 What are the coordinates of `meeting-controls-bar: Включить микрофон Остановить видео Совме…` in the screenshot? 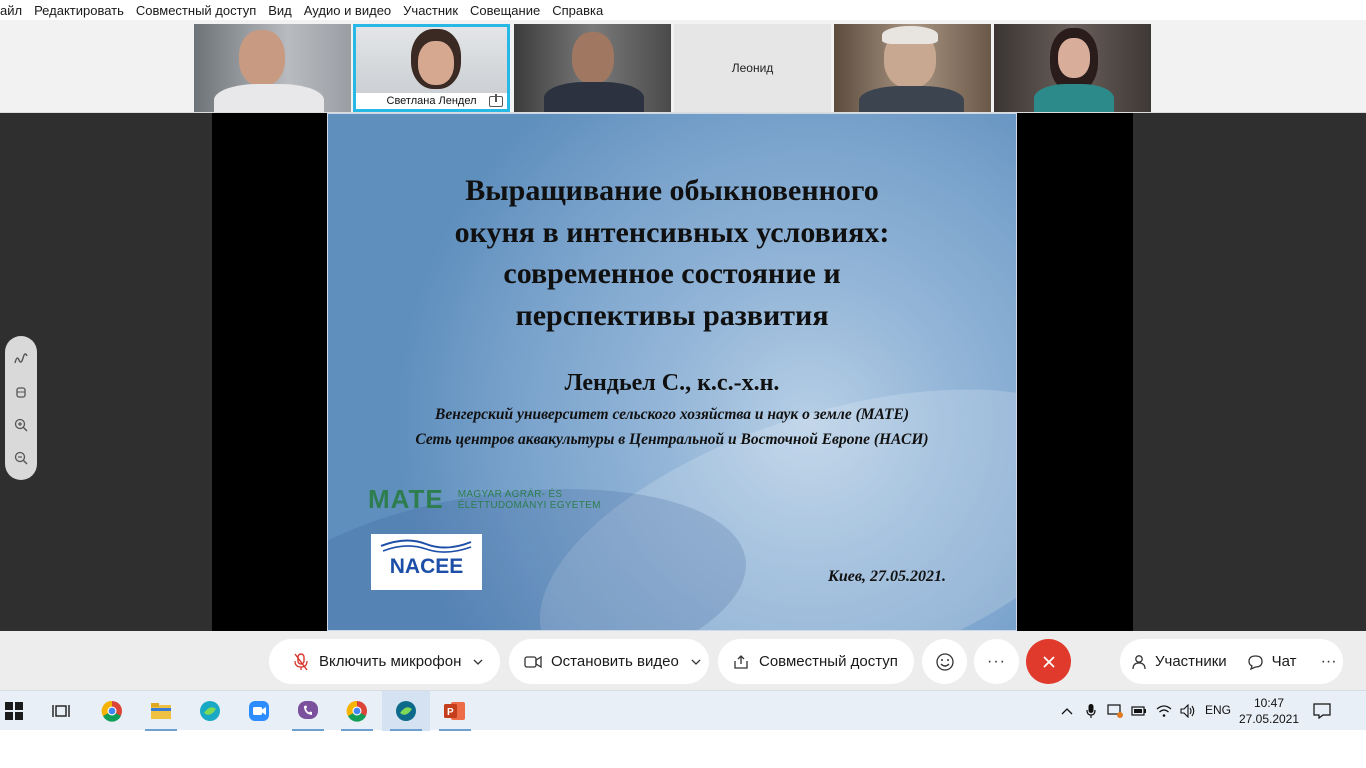 It's located at (683, 660).